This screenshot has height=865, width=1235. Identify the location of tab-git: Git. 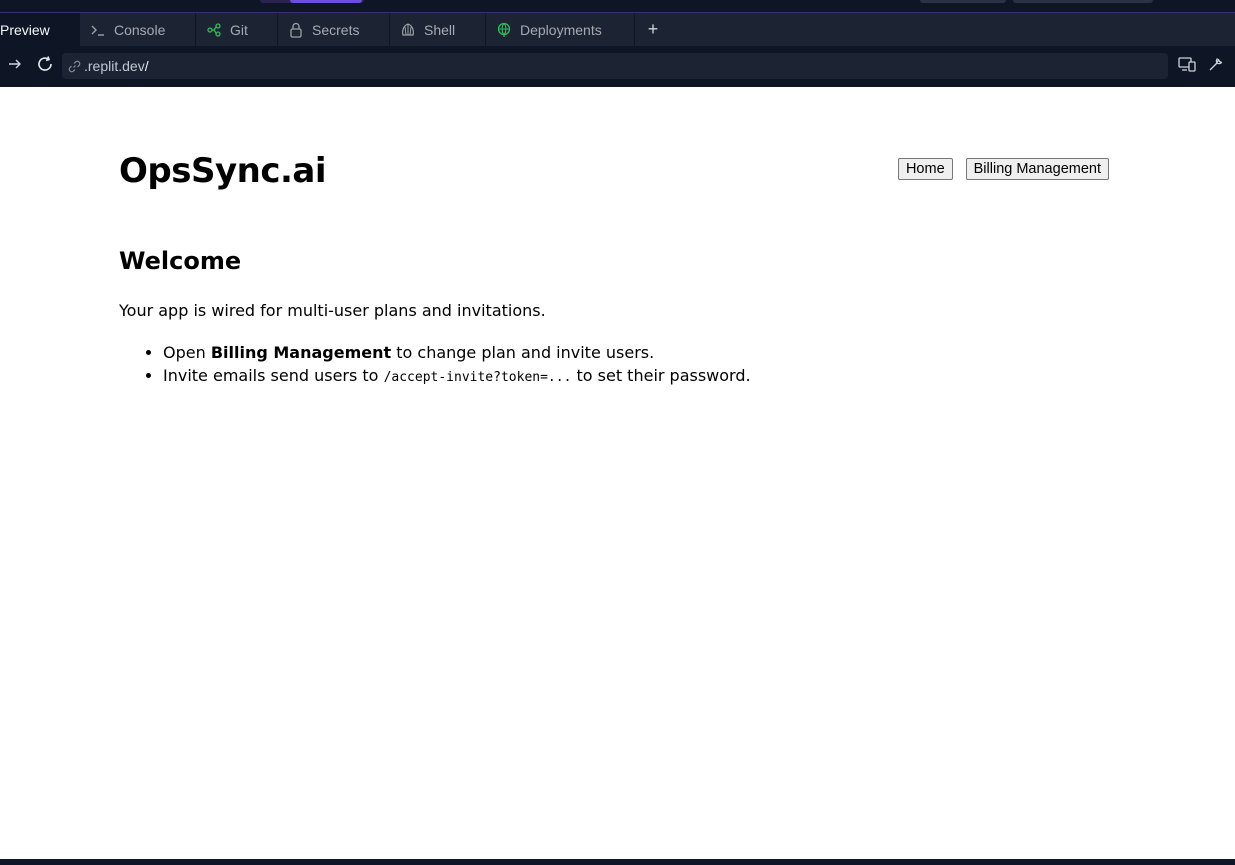
(237, 29).